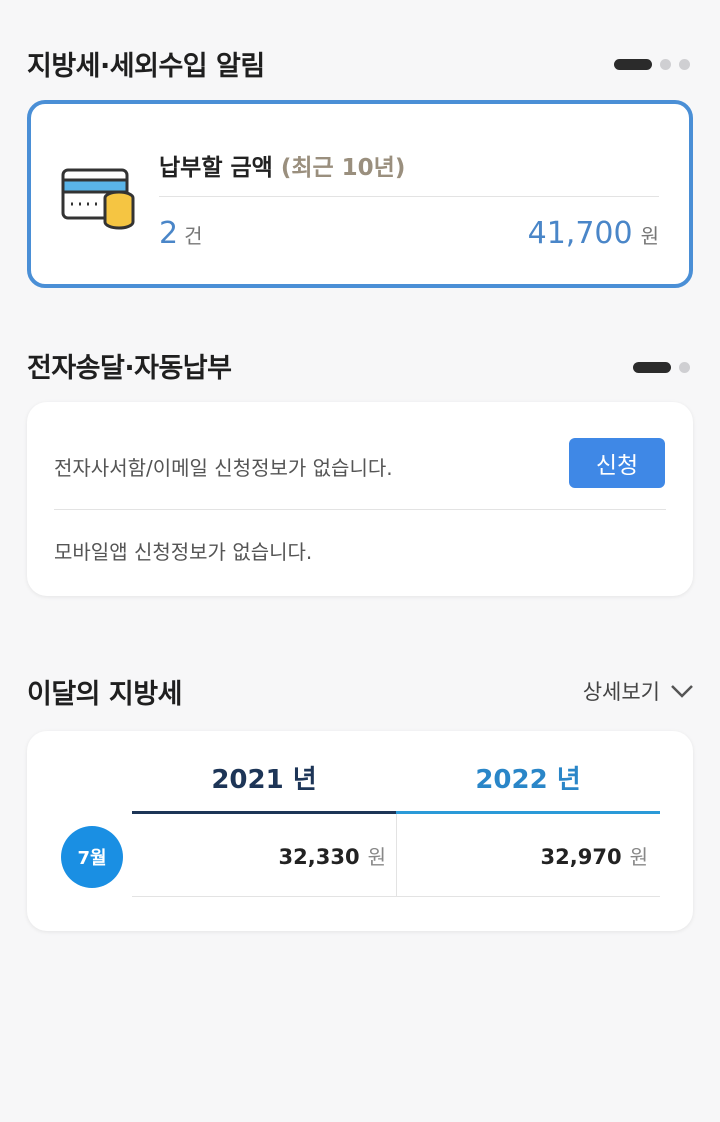 This screenshot has width=720, height=1122. Describe the element at coordinates (129, 368) in the screenshot. I see `delivery-title: 전자송달·자동납부` at that location.